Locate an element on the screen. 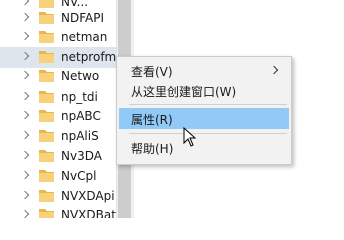 The width and height of the screenshot is (344, 240). menu-item-label: 查看(V) is located at coordinates (152, 72).